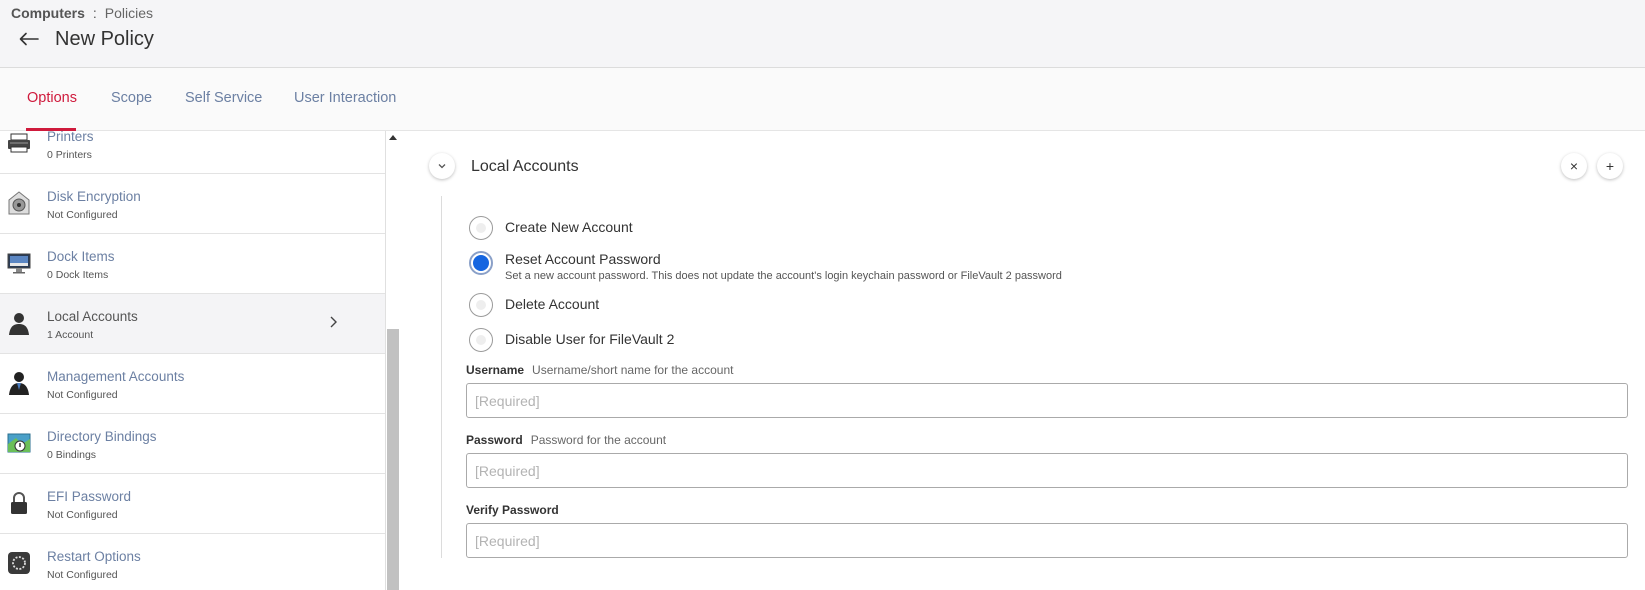  What do you see at coordinates (441, 377) in the screenshot?
I see `section-divider` at bounding box center [441, 377].